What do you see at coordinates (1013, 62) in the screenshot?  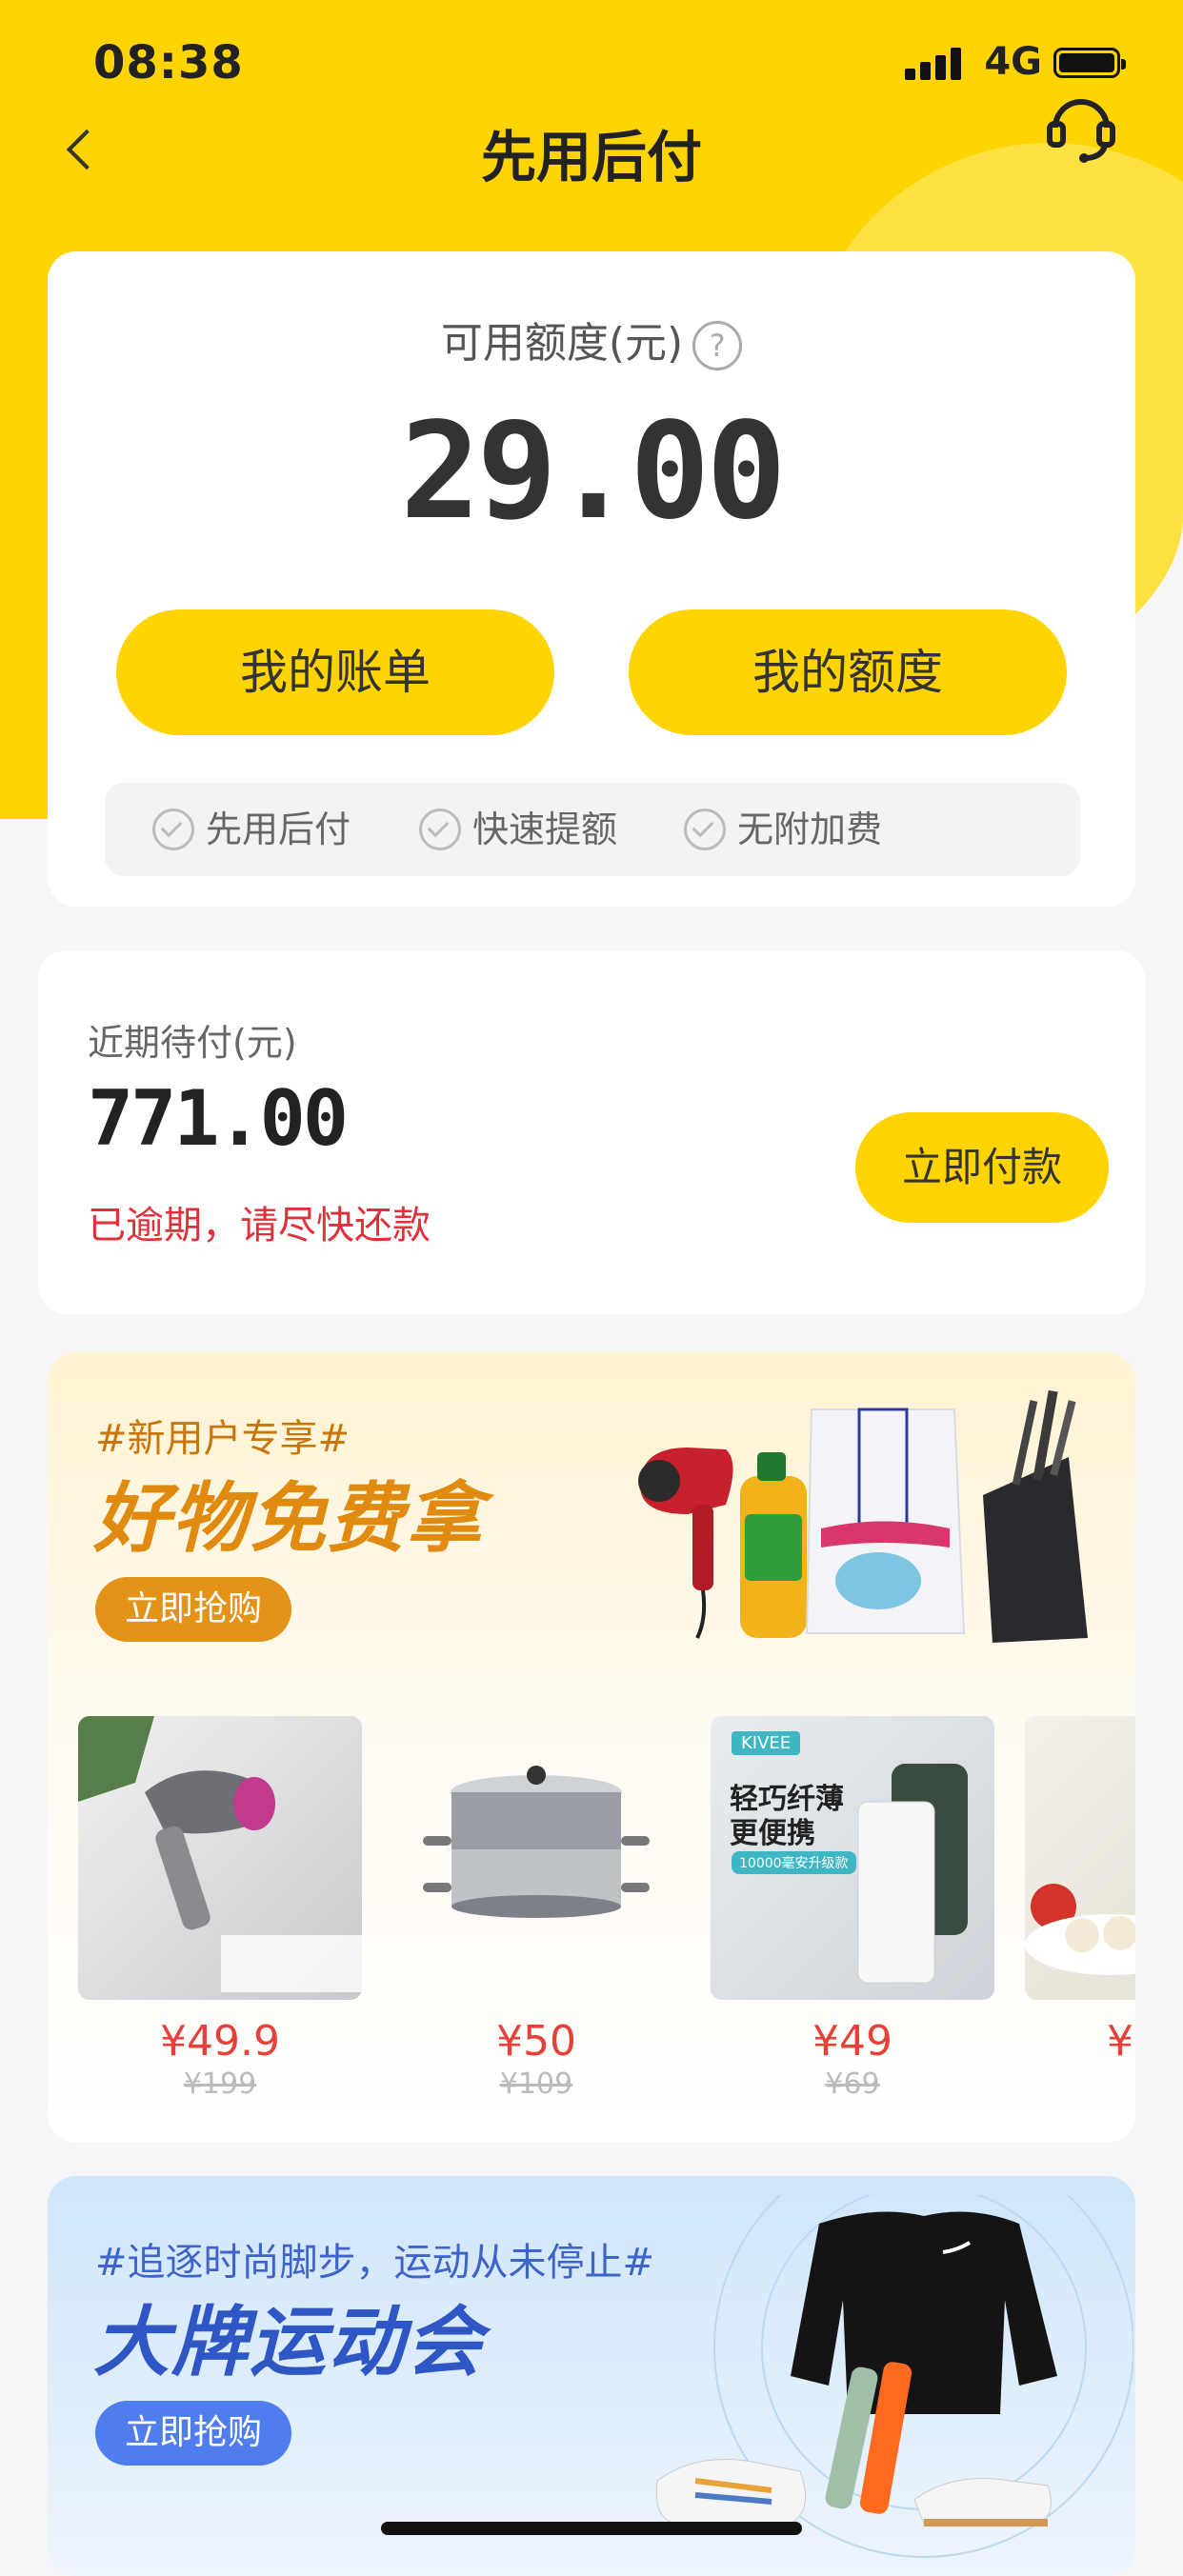 I see `network-label: 4G` at bounding box center [1013, 62].